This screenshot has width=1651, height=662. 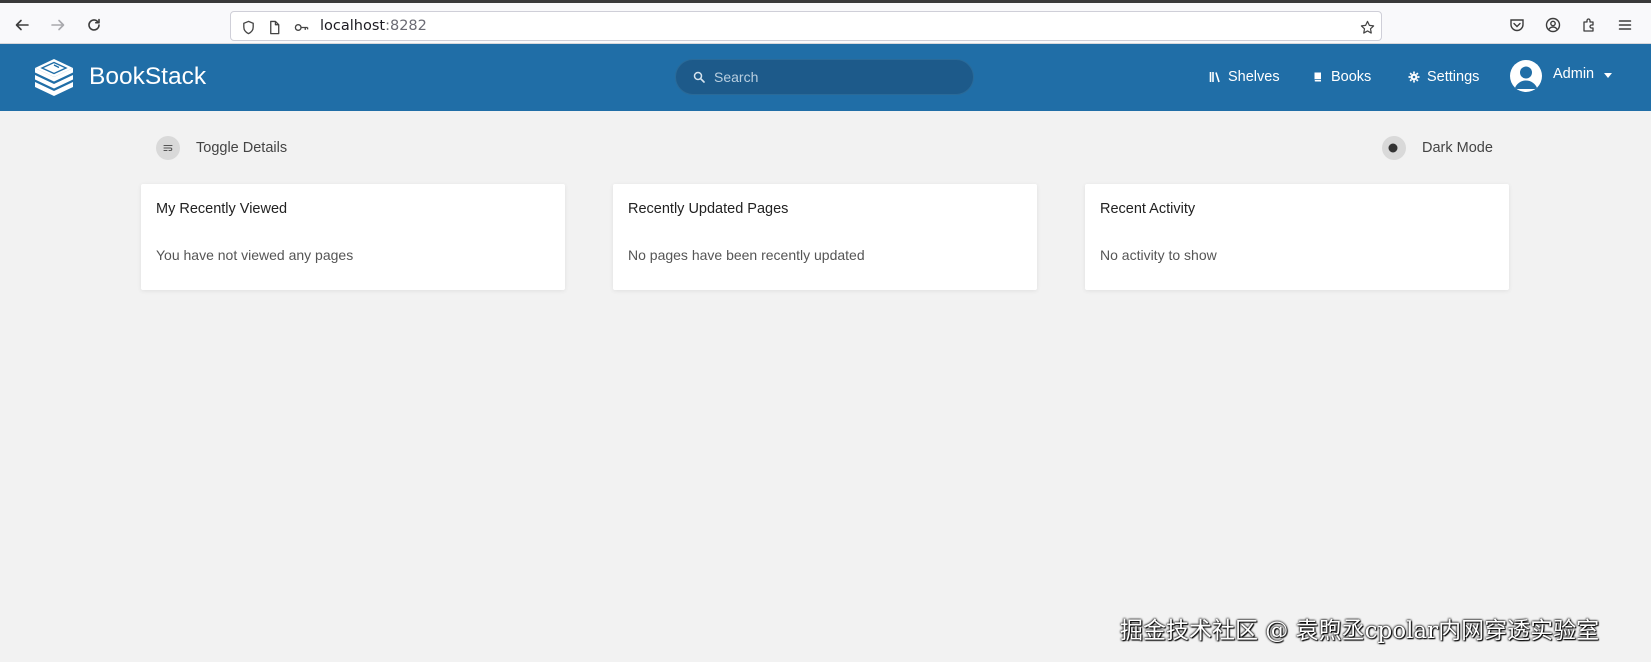 I want to click on nav-books-label: Books, so click(x=1351, y=77).